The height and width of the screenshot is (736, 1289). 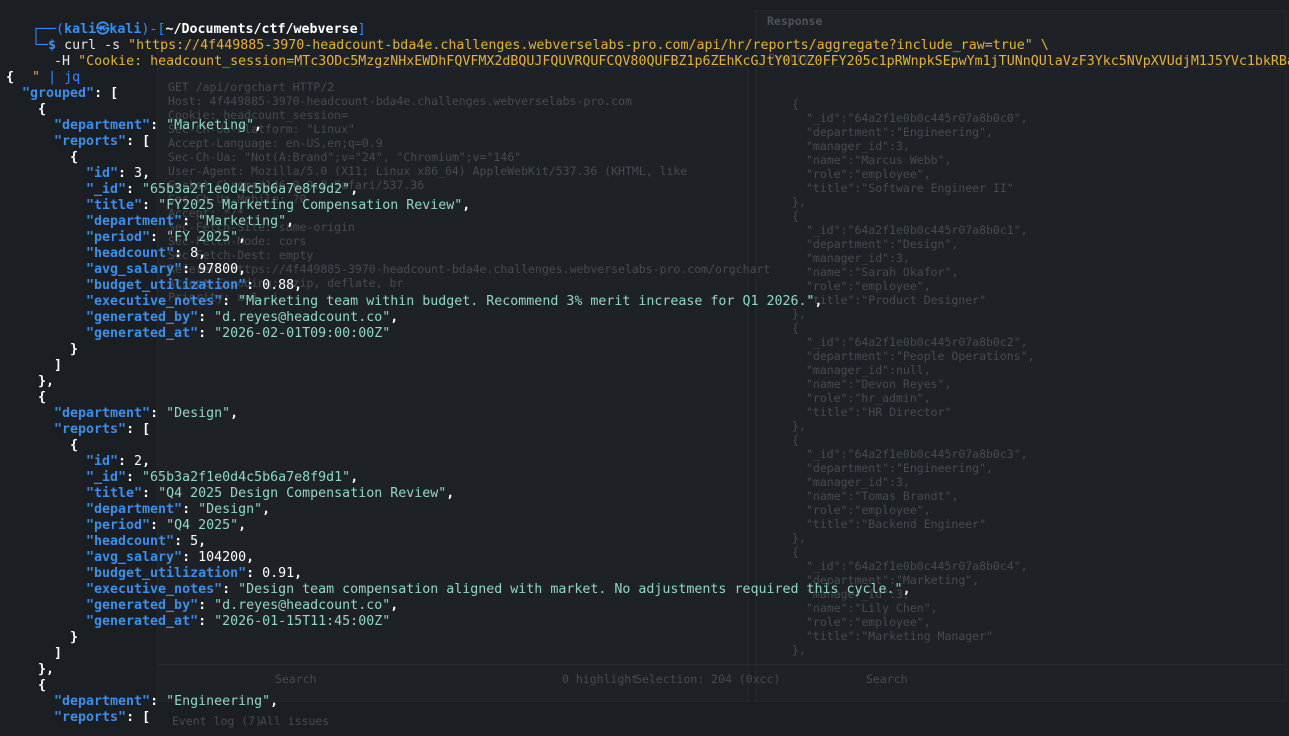 What do you see at coordinates (46, 670) in the screenshot?
I see `json-group-close: },` at bounding box center [46, 670].